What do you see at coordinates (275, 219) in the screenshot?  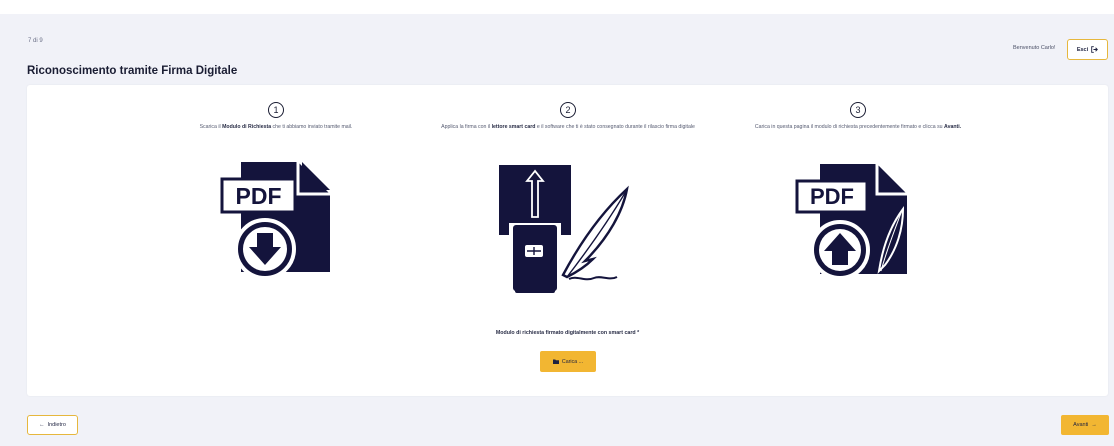 I see `pdf-download-icon: PDF` at bounding box center [275, 219].